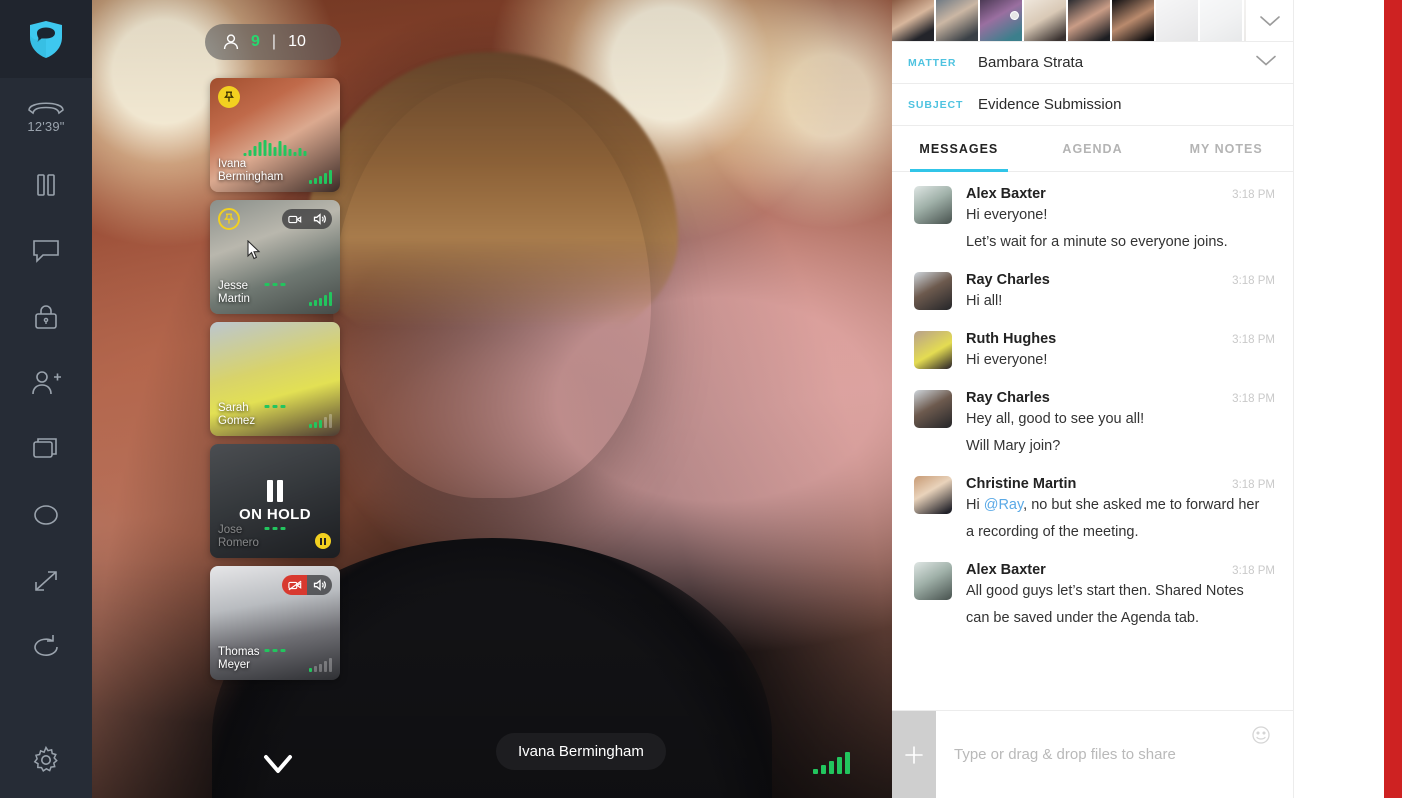 This screenshot has width=1418, height=798. What do you see at coordinates (1008, 398) in the screenshot?
I see `message-author: Ray Charles` at bounding box center [1008, 398].